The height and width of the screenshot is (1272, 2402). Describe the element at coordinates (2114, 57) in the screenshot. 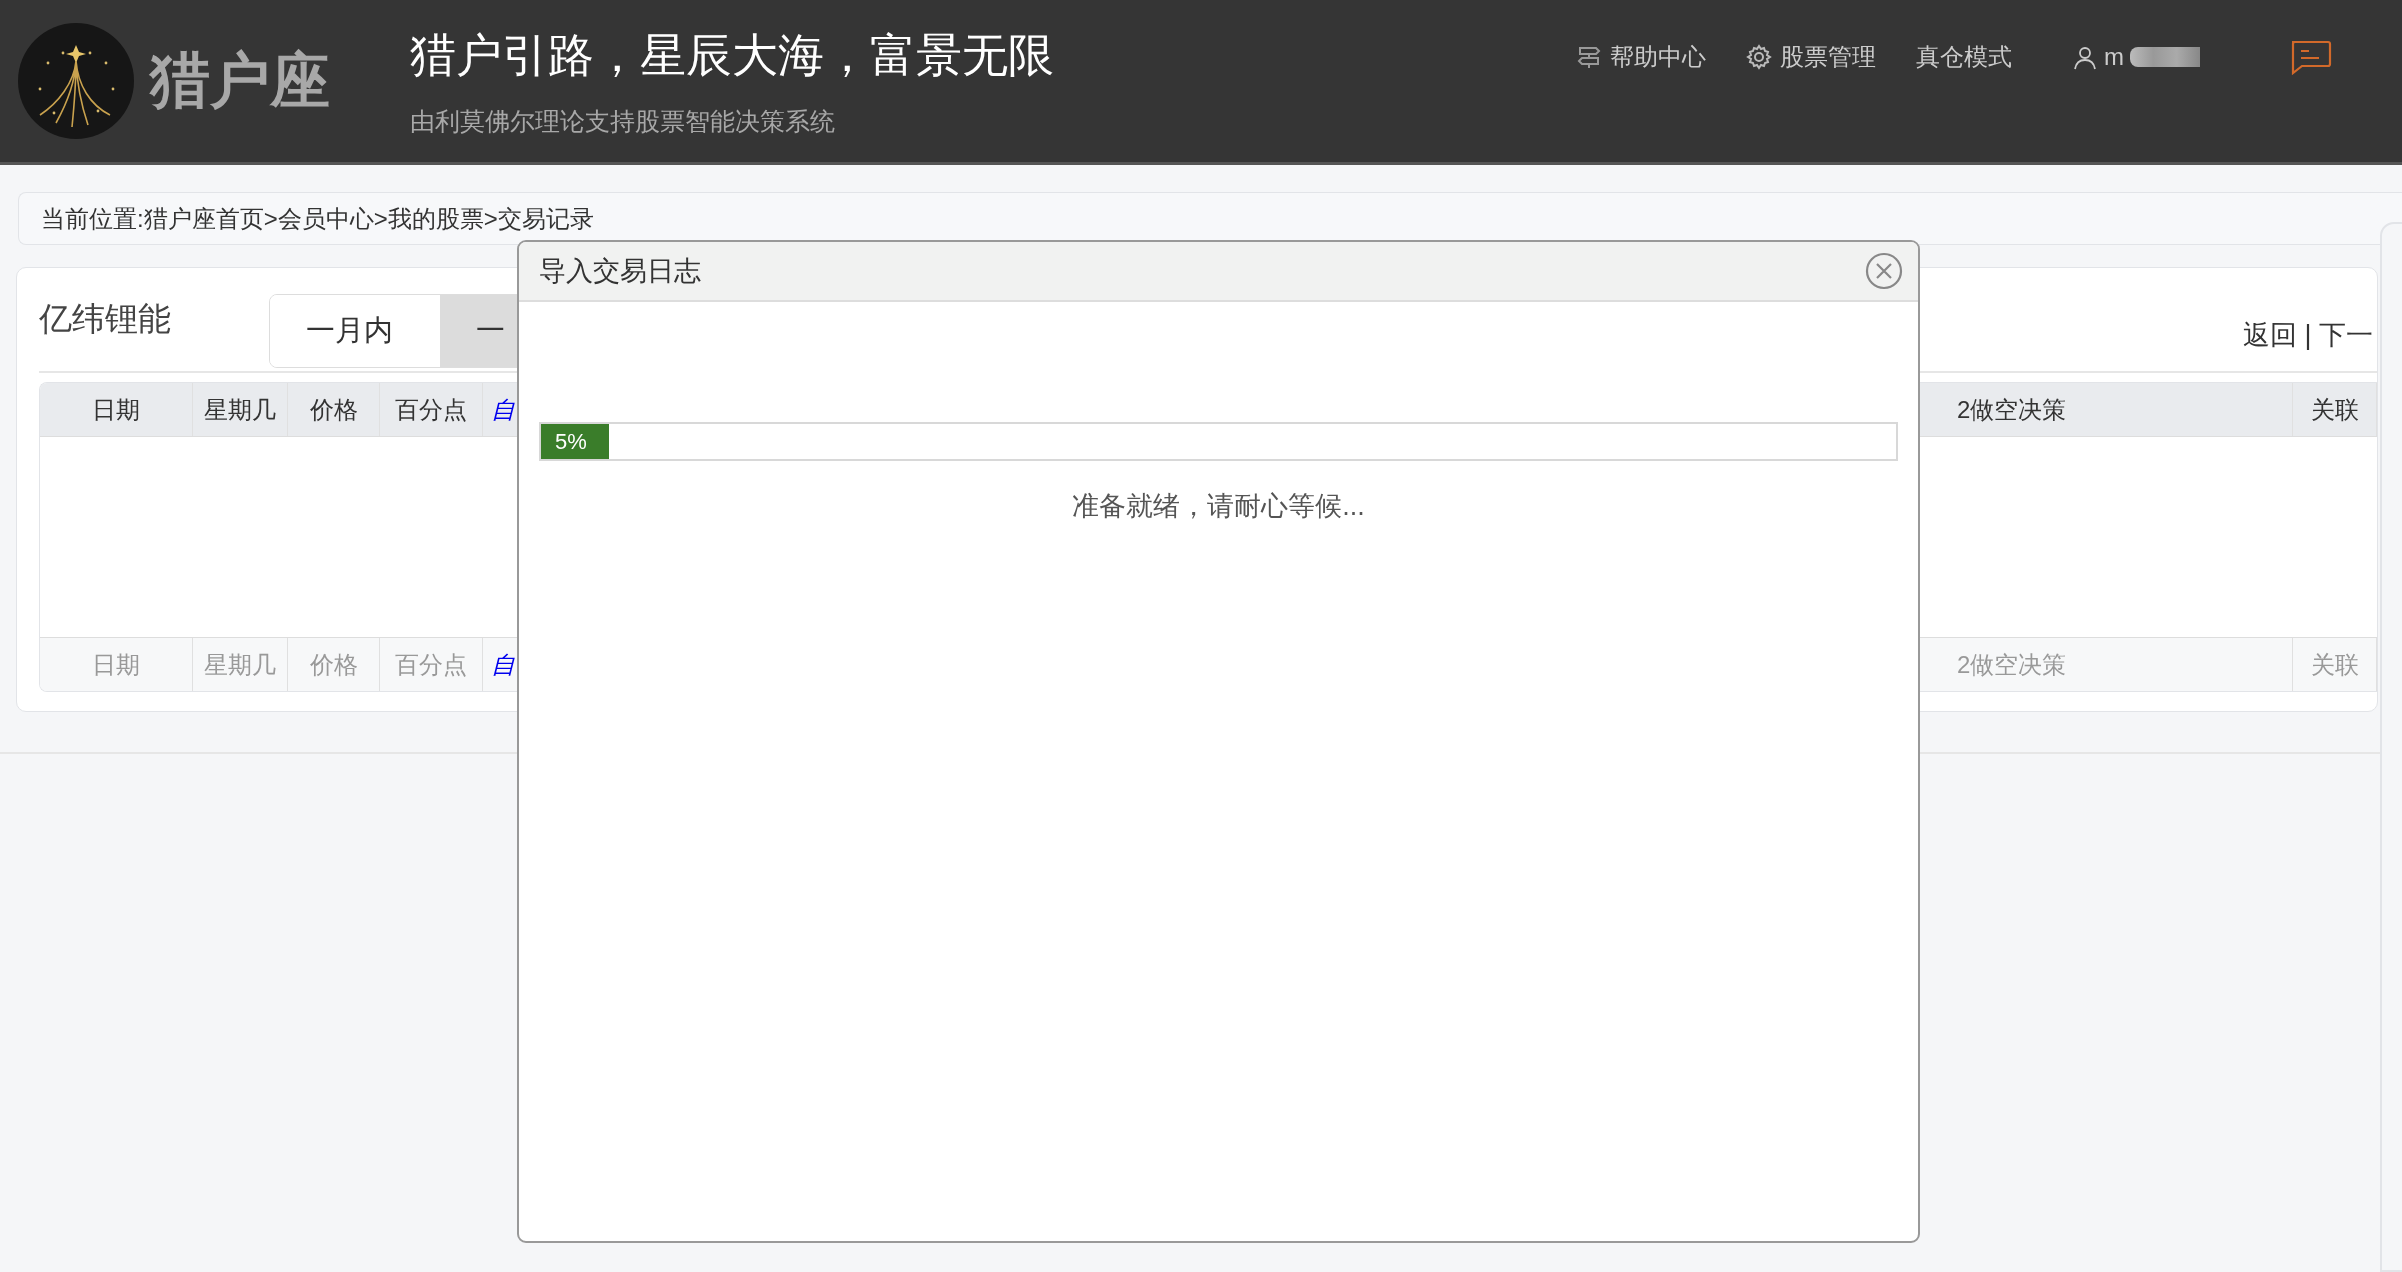

I see `user-name: m` at that location.